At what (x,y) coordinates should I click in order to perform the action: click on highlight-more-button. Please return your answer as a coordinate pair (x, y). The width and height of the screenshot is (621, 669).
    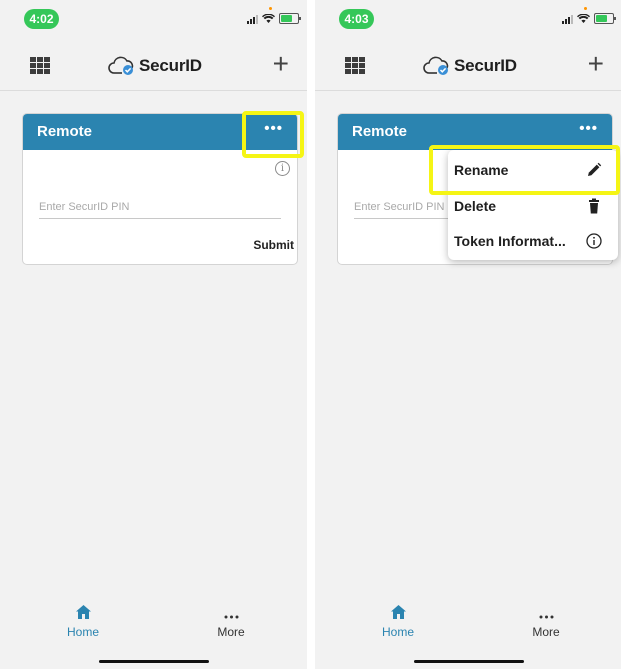
    Looking at the image, I should click on (273, 134).